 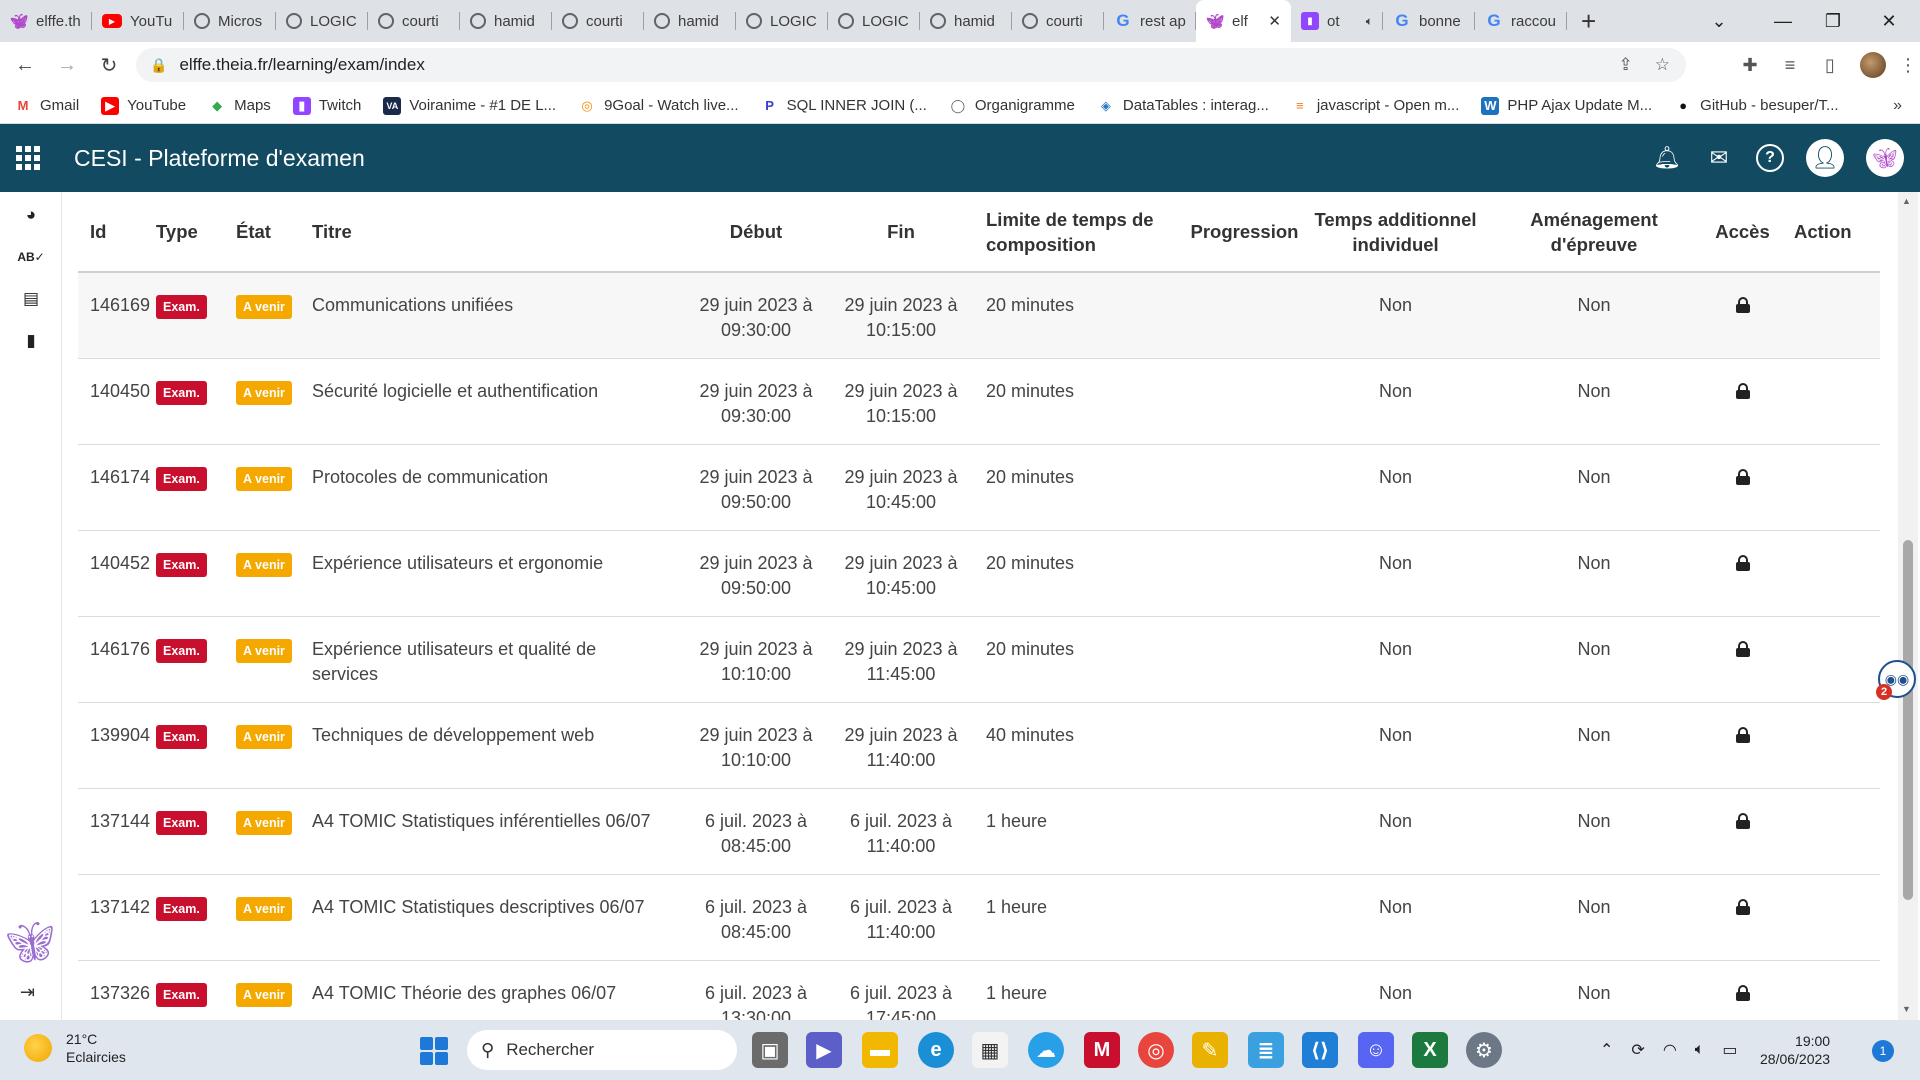 What do you see at coordinates (1833, 21) in the screenshot?
I see `maximize-icon: ❐` at bounding box center [1833, 21].